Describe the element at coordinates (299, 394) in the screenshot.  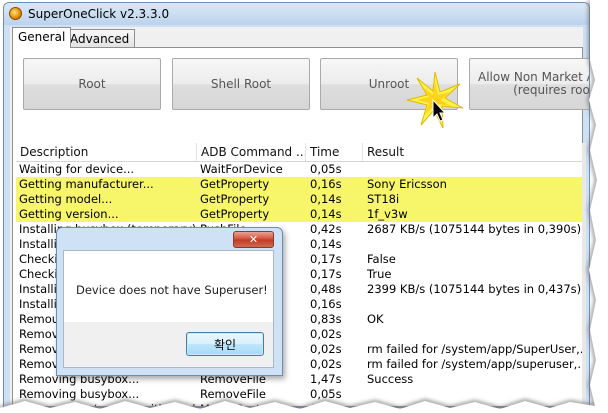
I see `table-row: Removing busybox... RemoveFile 0,05s` at that location.